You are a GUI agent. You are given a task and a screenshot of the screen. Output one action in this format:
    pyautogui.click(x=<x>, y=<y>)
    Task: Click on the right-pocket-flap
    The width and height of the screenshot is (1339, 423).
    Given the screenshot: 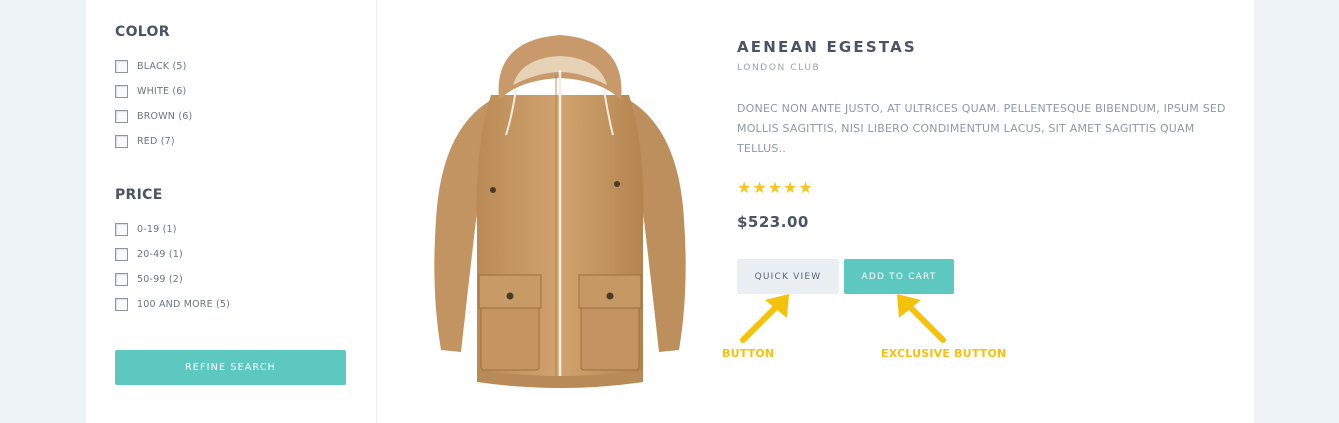 What is the action you would take?
    pyautogui.click(x=610, y=291)
    